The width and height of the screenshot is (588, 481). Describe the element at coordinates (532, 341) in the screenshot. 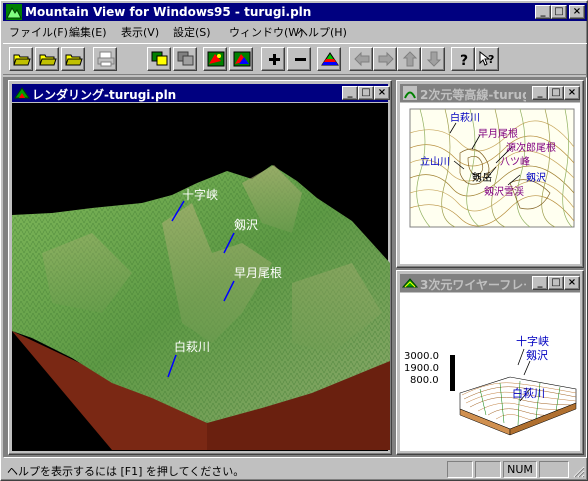

I see `wireframe-label-1: 十字峡` at that location.